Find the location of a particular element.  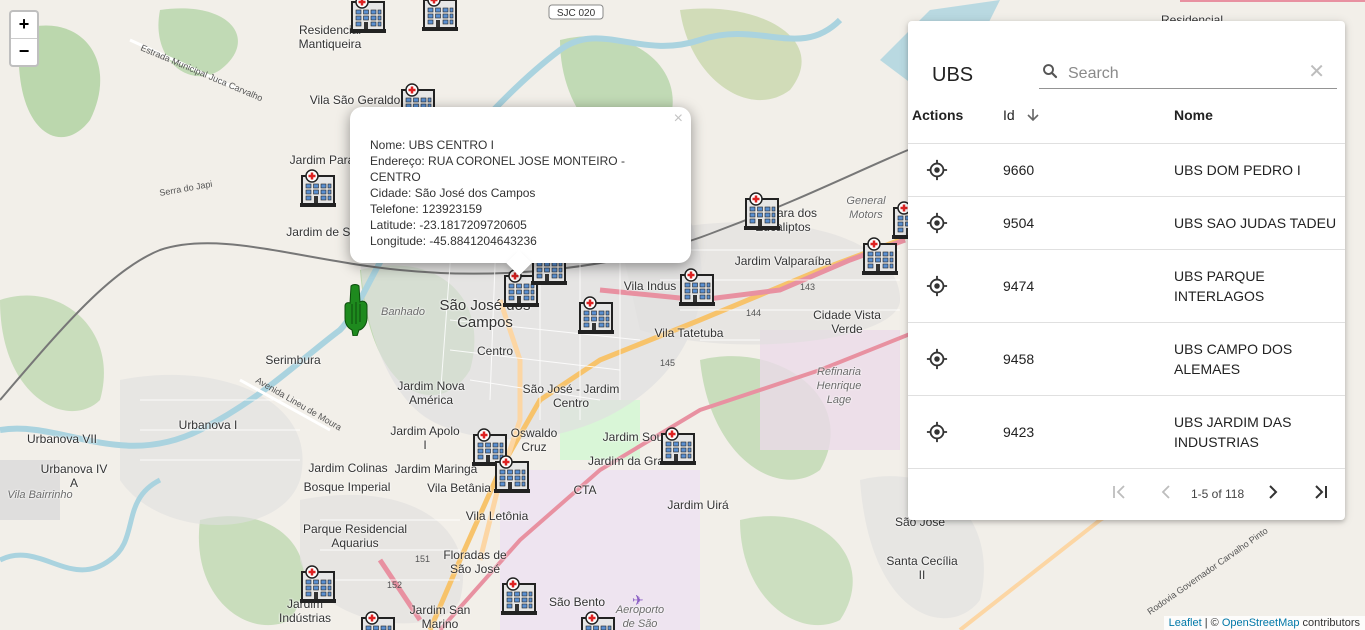

column-id: Id is located at coordinates (1009, 115).